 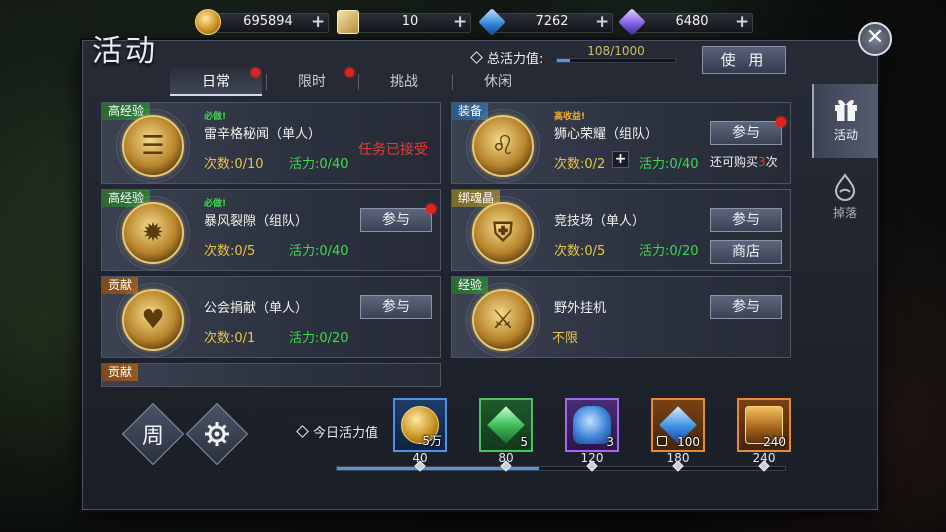 What do you see at coordinates (515, 59) in the screenshot?
I see `vitality-label-text: 总活力值:` at bounding box center [515, 59].